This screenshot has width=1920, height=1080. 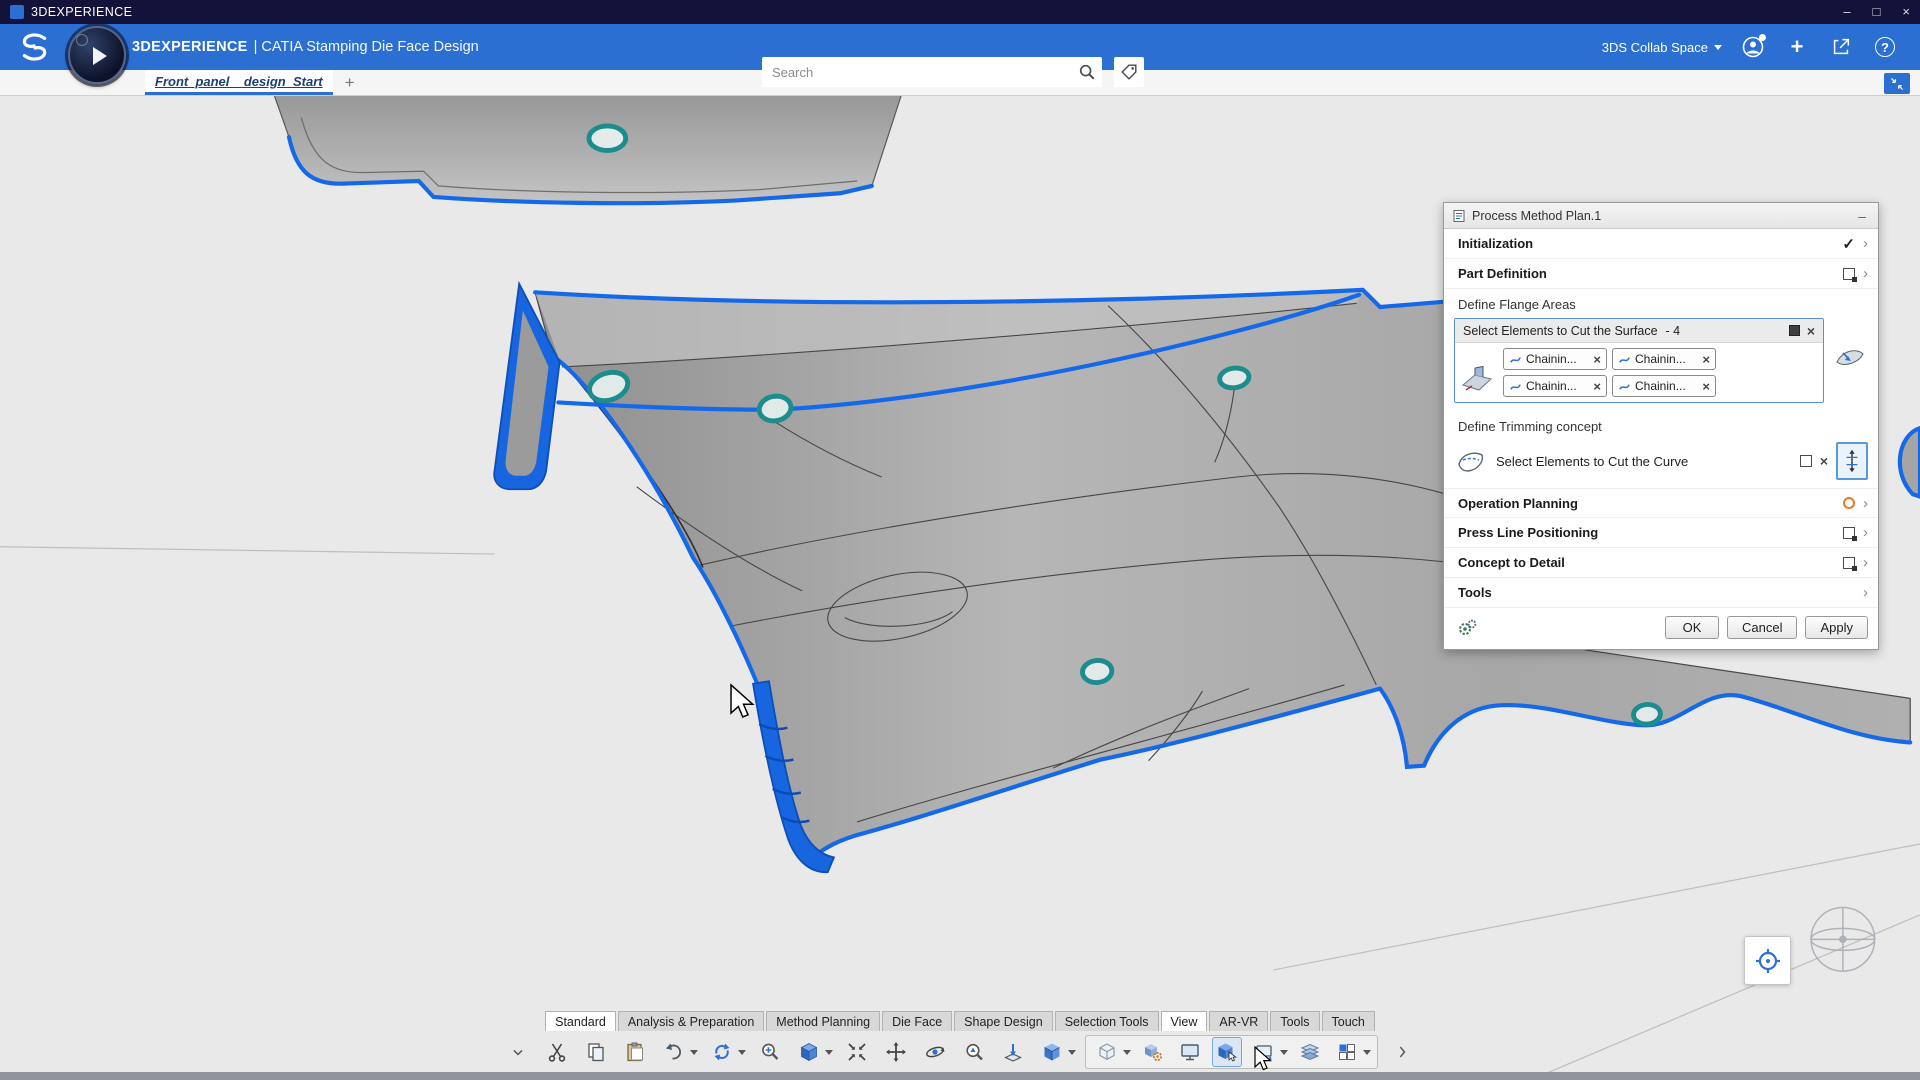 I want to click on share-button, so click(x=1841, y=47).